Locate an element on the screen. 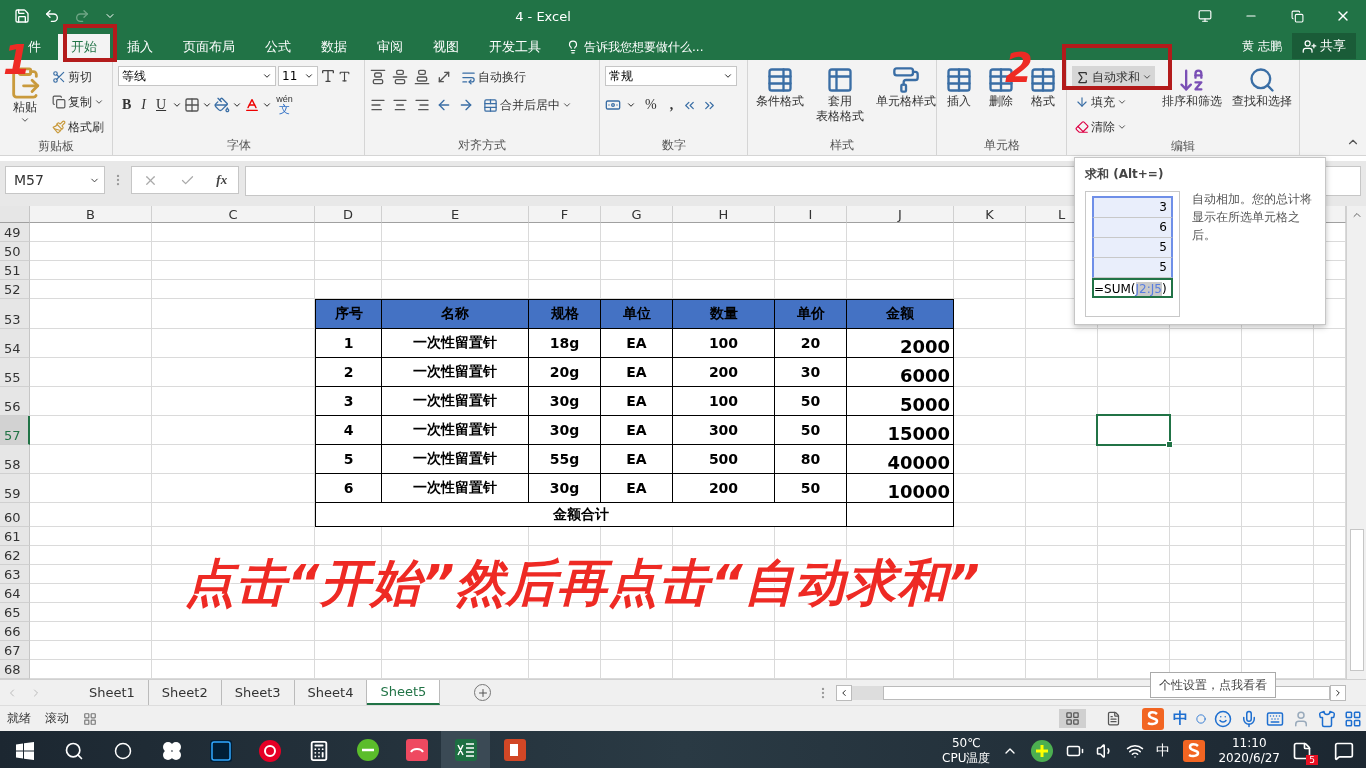  column-header: H is located at coordinates (724, 214).